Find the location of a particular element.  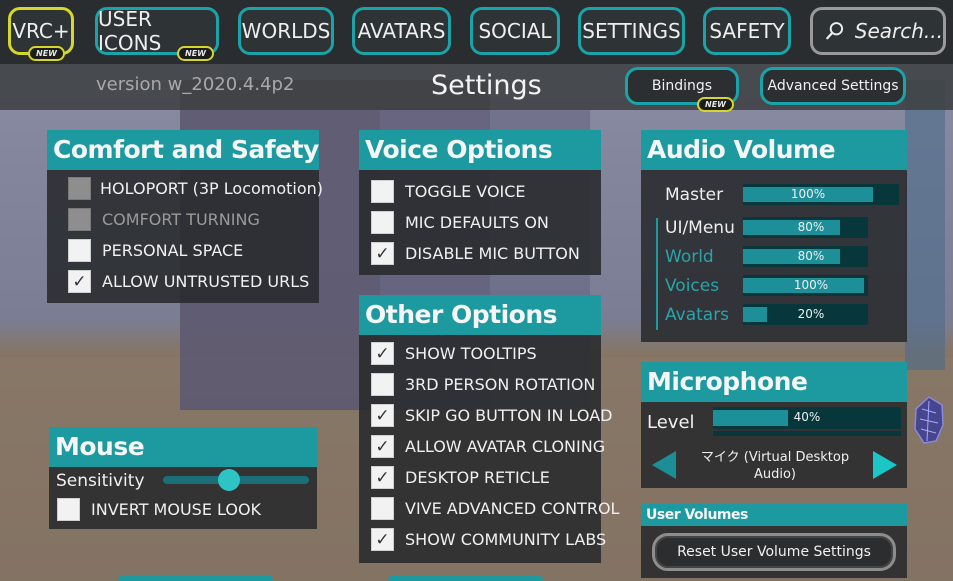

holoport-option: HOLOPORT (3P Locomotion) is located at coordinates (195, 188).